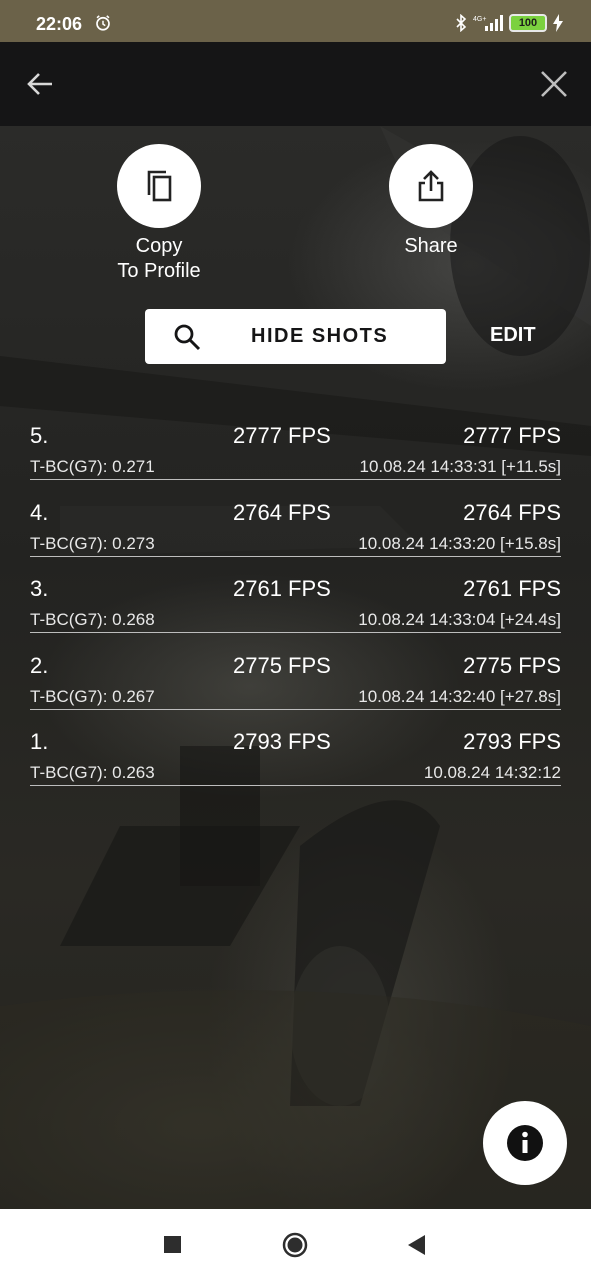 The height and width of the screenshot is (1280, 591). I want to click on navigation-bar, so click(295, 1244).